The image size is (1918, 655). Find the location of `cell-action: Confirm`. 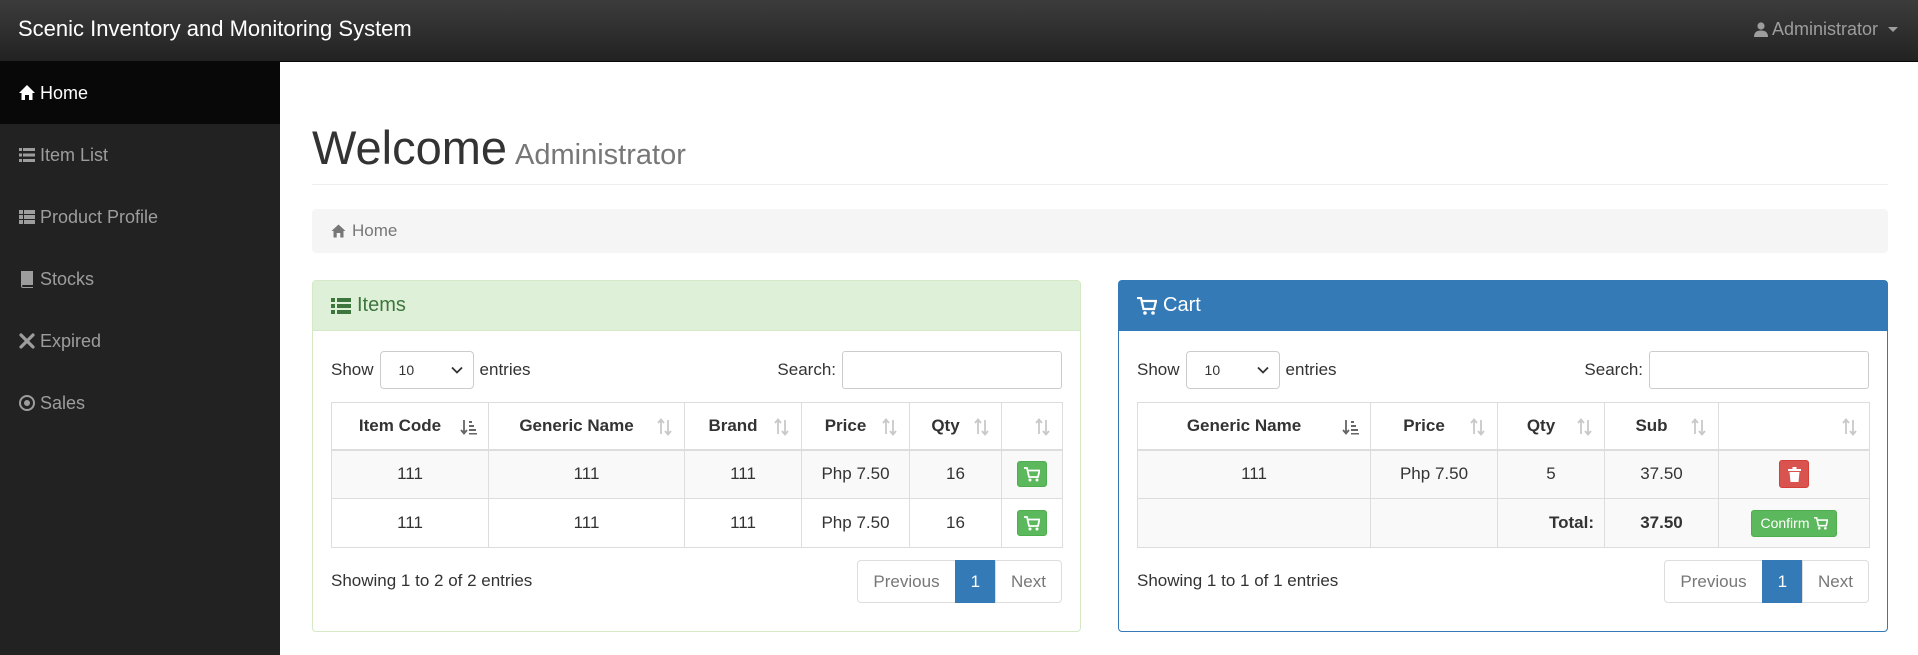

cell-action: Confirm is located at coordinates (1794, 523).